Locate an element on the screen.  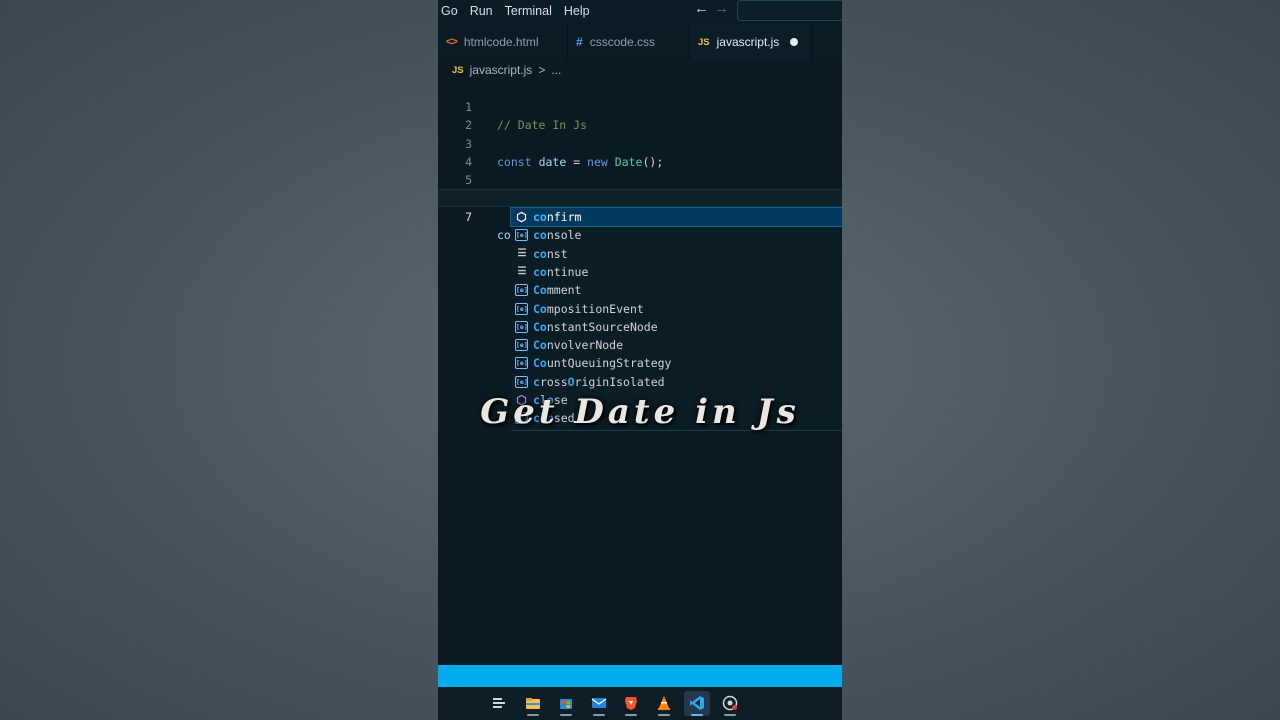
taskbar is located at coordinates (640, 703).